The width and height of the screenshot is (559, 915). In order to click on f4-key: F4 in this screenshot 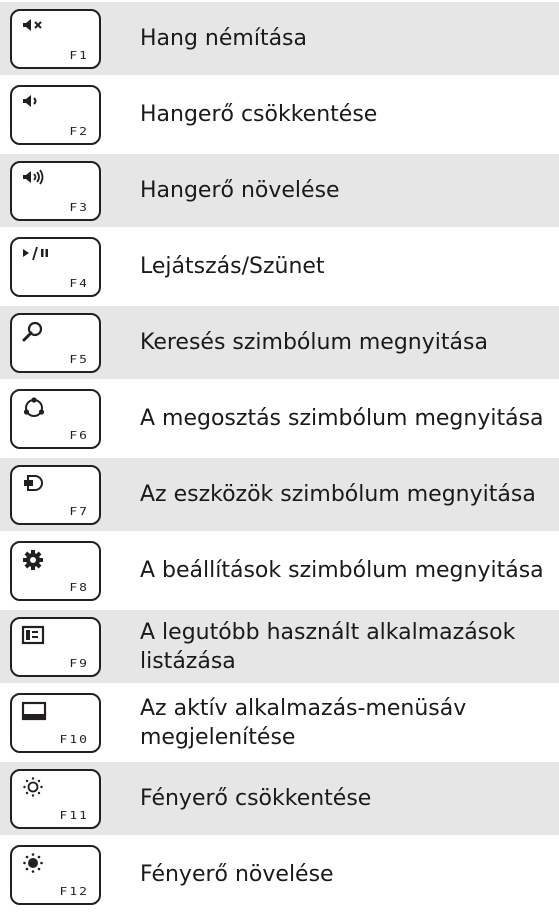, I will do `click(55, 267)`.